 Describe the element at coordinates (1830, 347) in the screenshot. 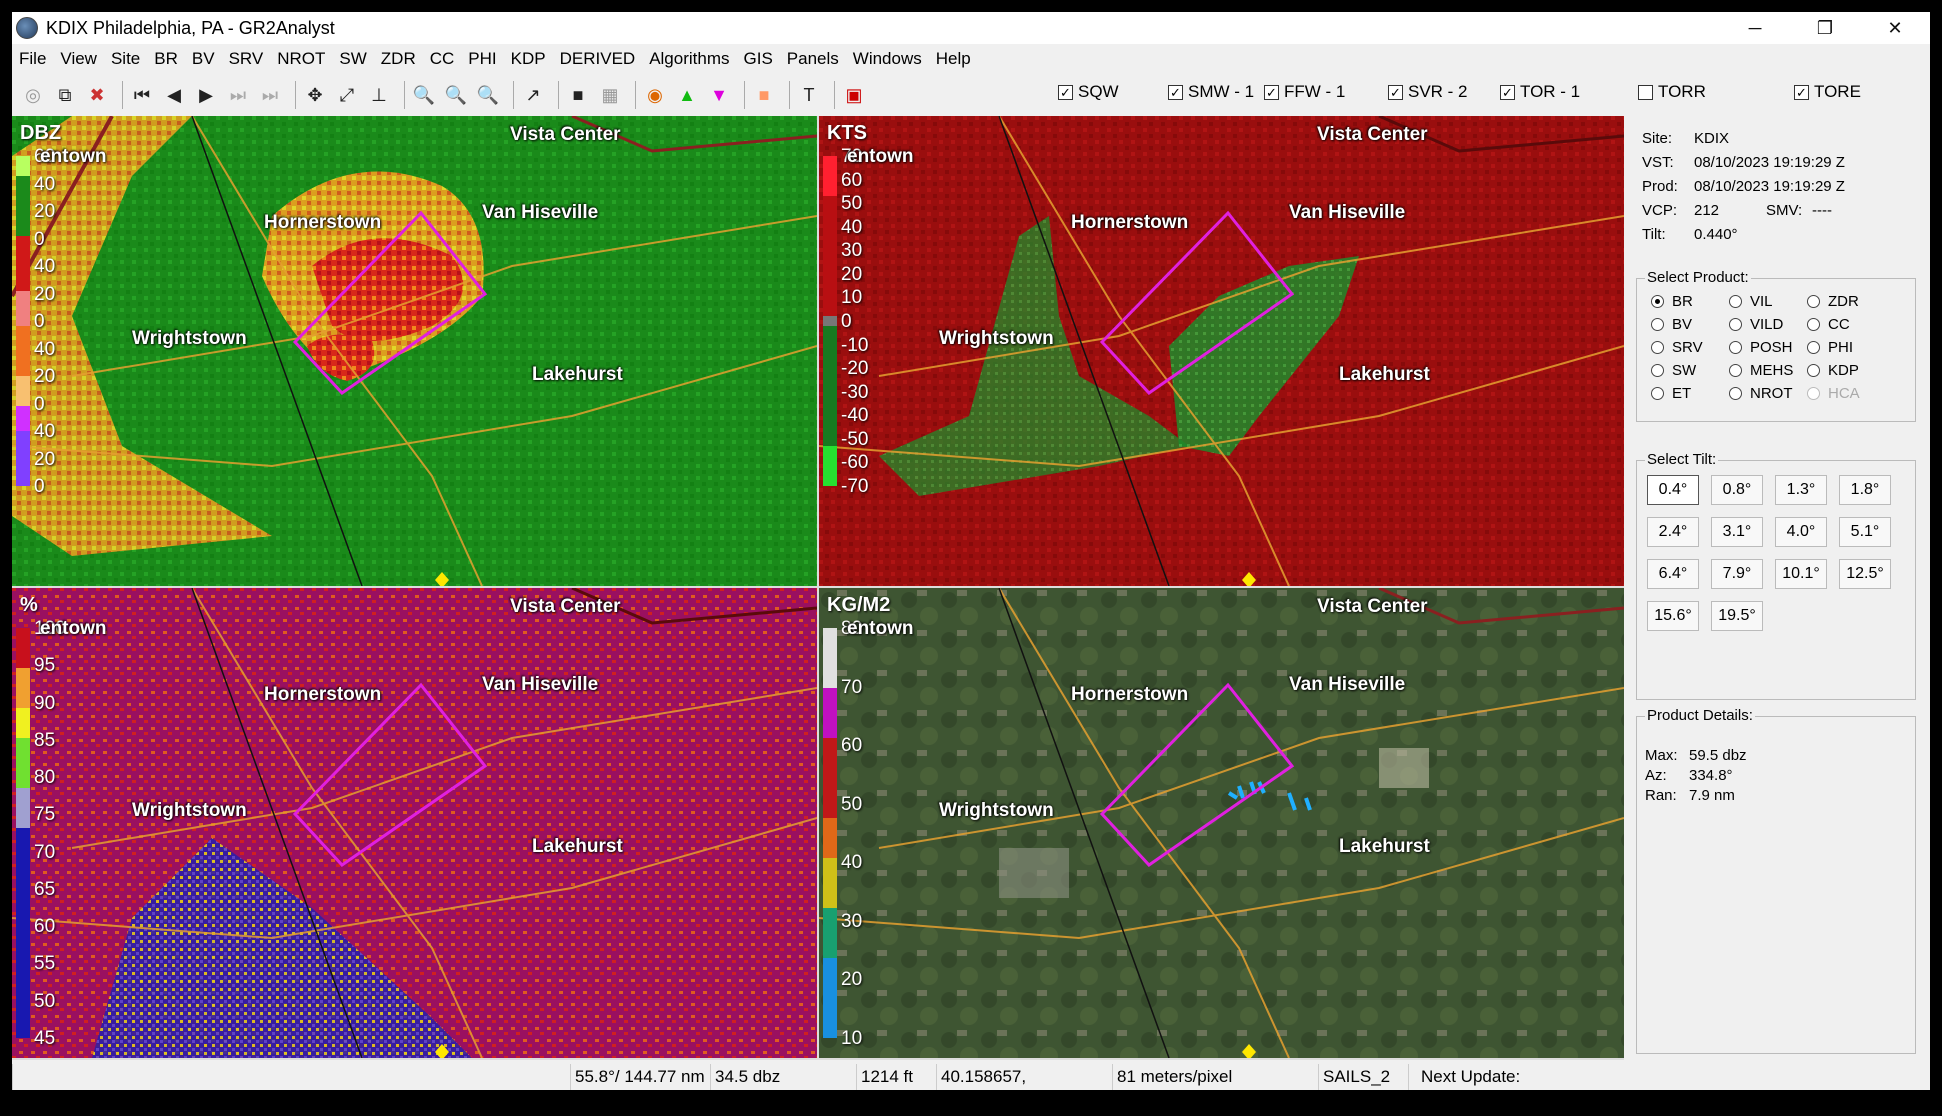

I see `product-radio-phi: PHI` at that location.